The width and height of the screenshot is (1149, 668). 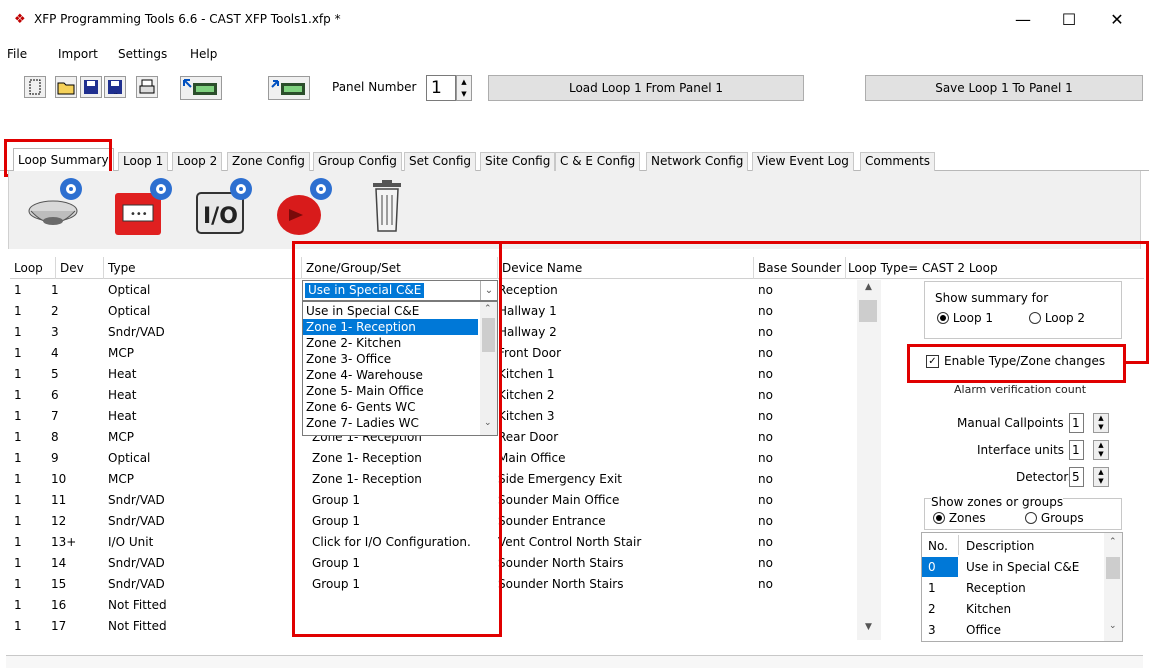 What do you see at coordinates (374, 87) in the screenshot?
I see `panel-number-label: Panel Number` at bounding box center [374, 87].